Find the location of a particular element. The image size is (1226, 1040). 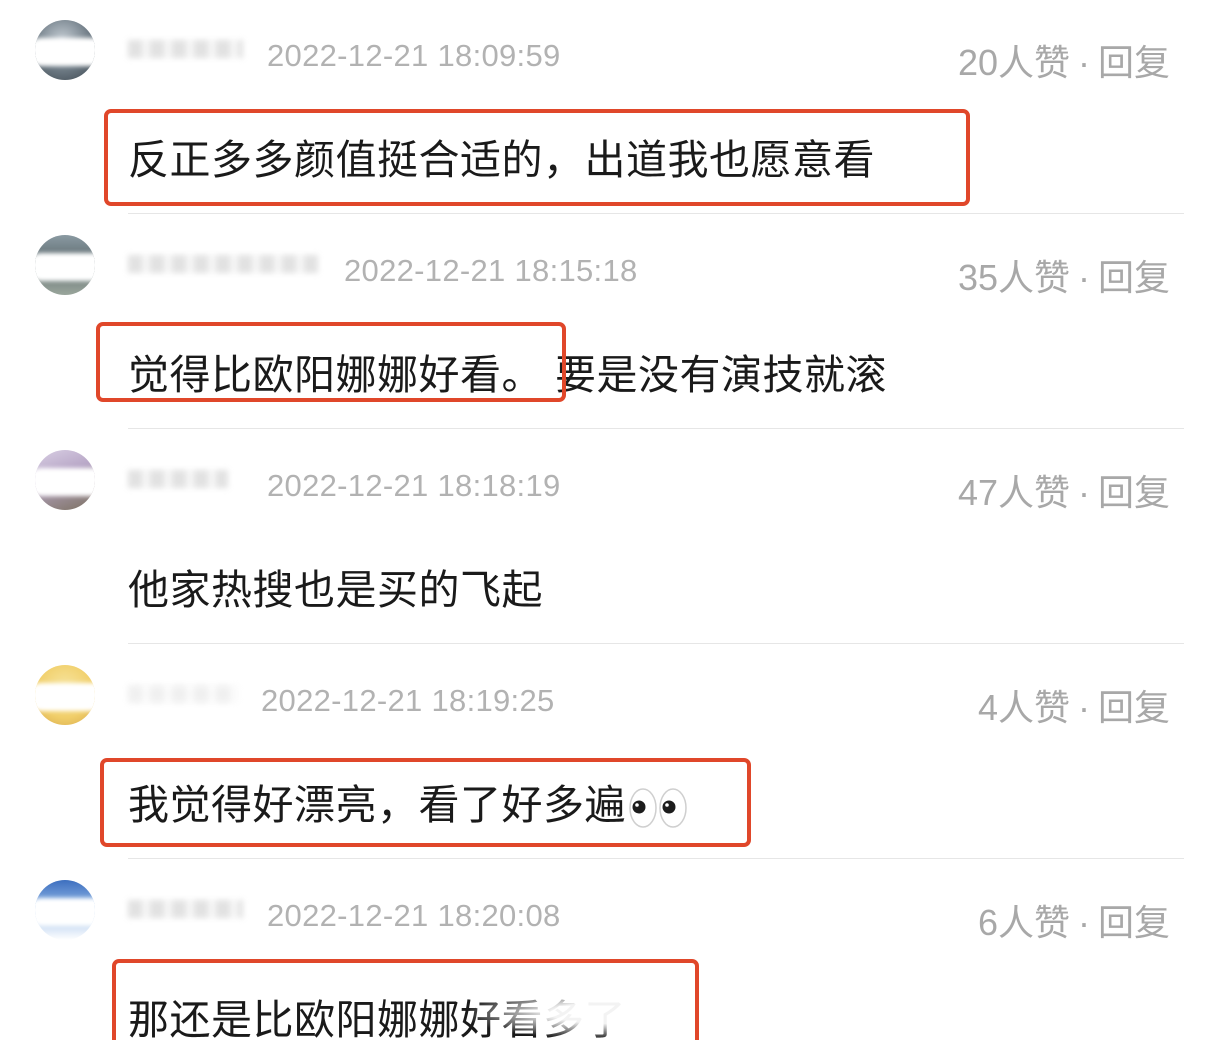

timestamp: 2022-12-21 18:09:59 is located at coordinates (414, 55).